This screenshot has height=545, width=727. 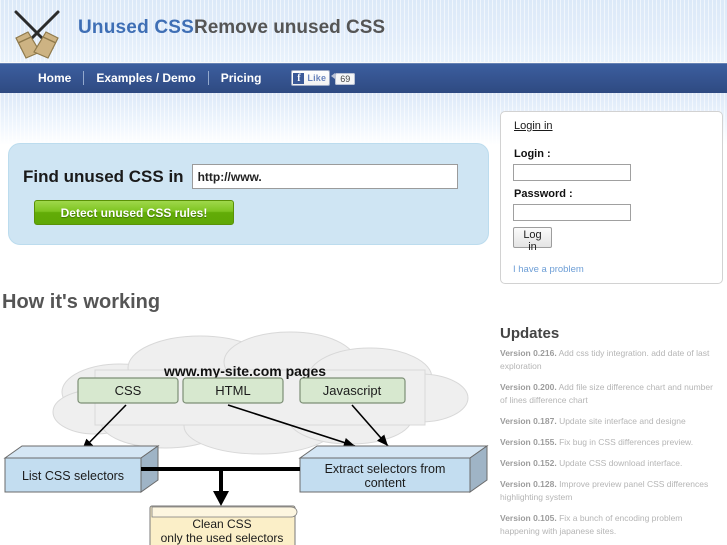 I want to click on update-version: Version 0.187., so click(x=528, y=421).